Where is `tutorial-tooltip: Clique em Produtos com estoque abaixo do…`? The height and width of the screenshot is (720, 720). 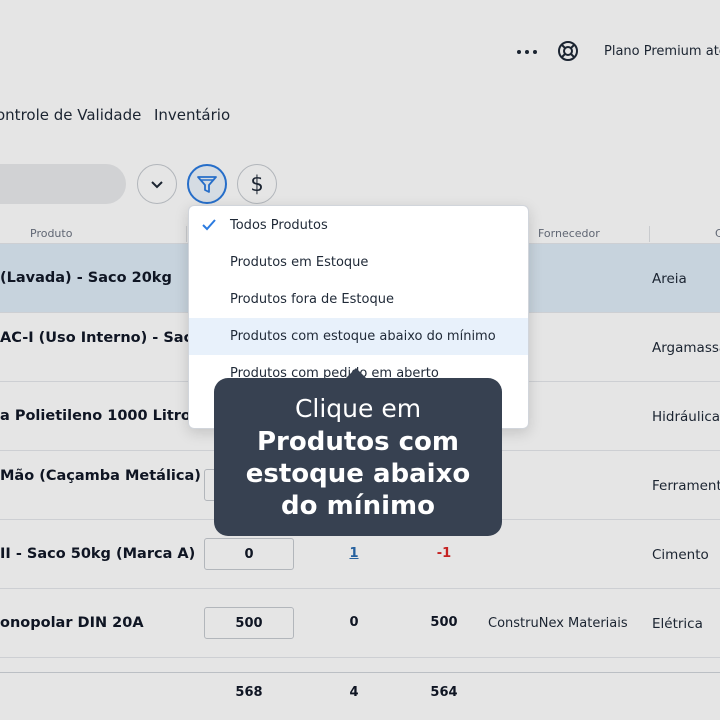
tutorial-tooltip: Clique em Produtos com estoque abaixo do… is located at coordinates (358, 452).